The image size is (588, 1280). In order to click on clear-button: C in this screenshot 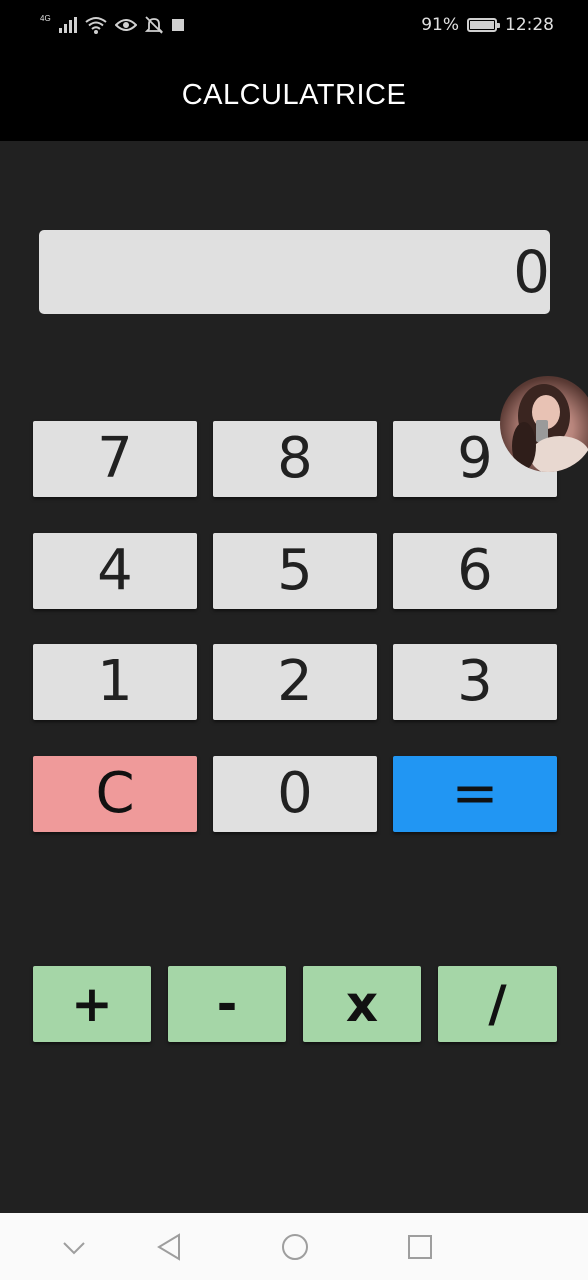, I will do `click(115, 794)`.